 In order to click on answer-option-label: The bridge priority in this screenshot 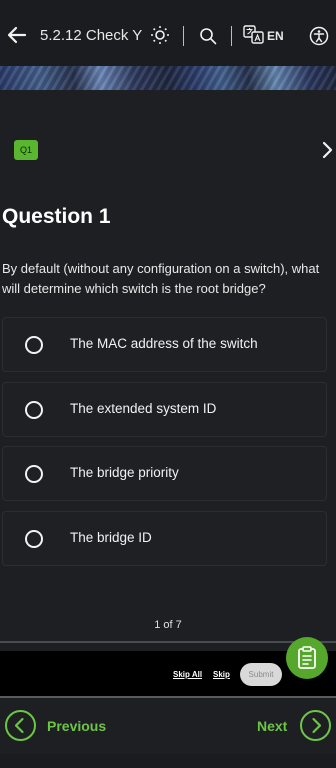, I will do `click(124, 472)`.